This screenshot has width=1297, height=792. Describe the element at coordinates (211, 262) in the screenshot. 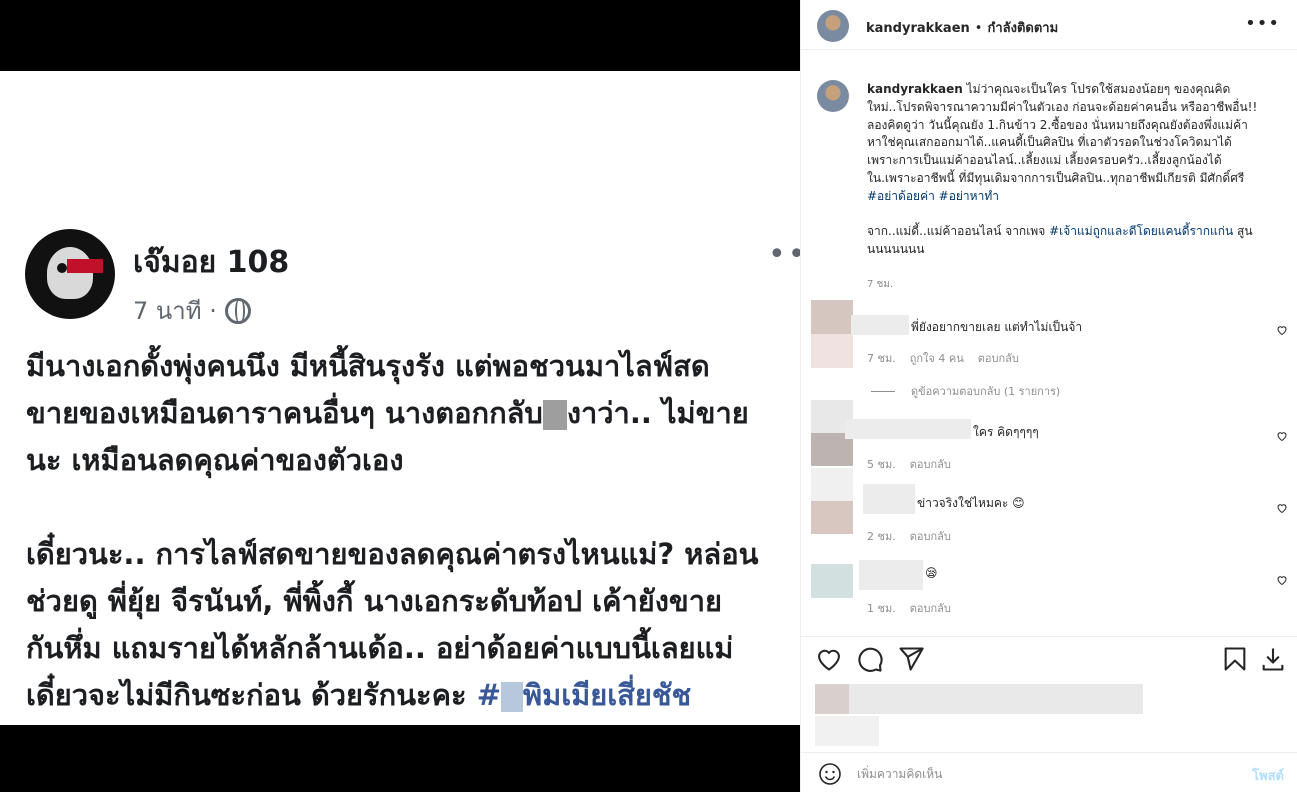

I see `fb-page-name: เจ๊มอย 108` at that location.